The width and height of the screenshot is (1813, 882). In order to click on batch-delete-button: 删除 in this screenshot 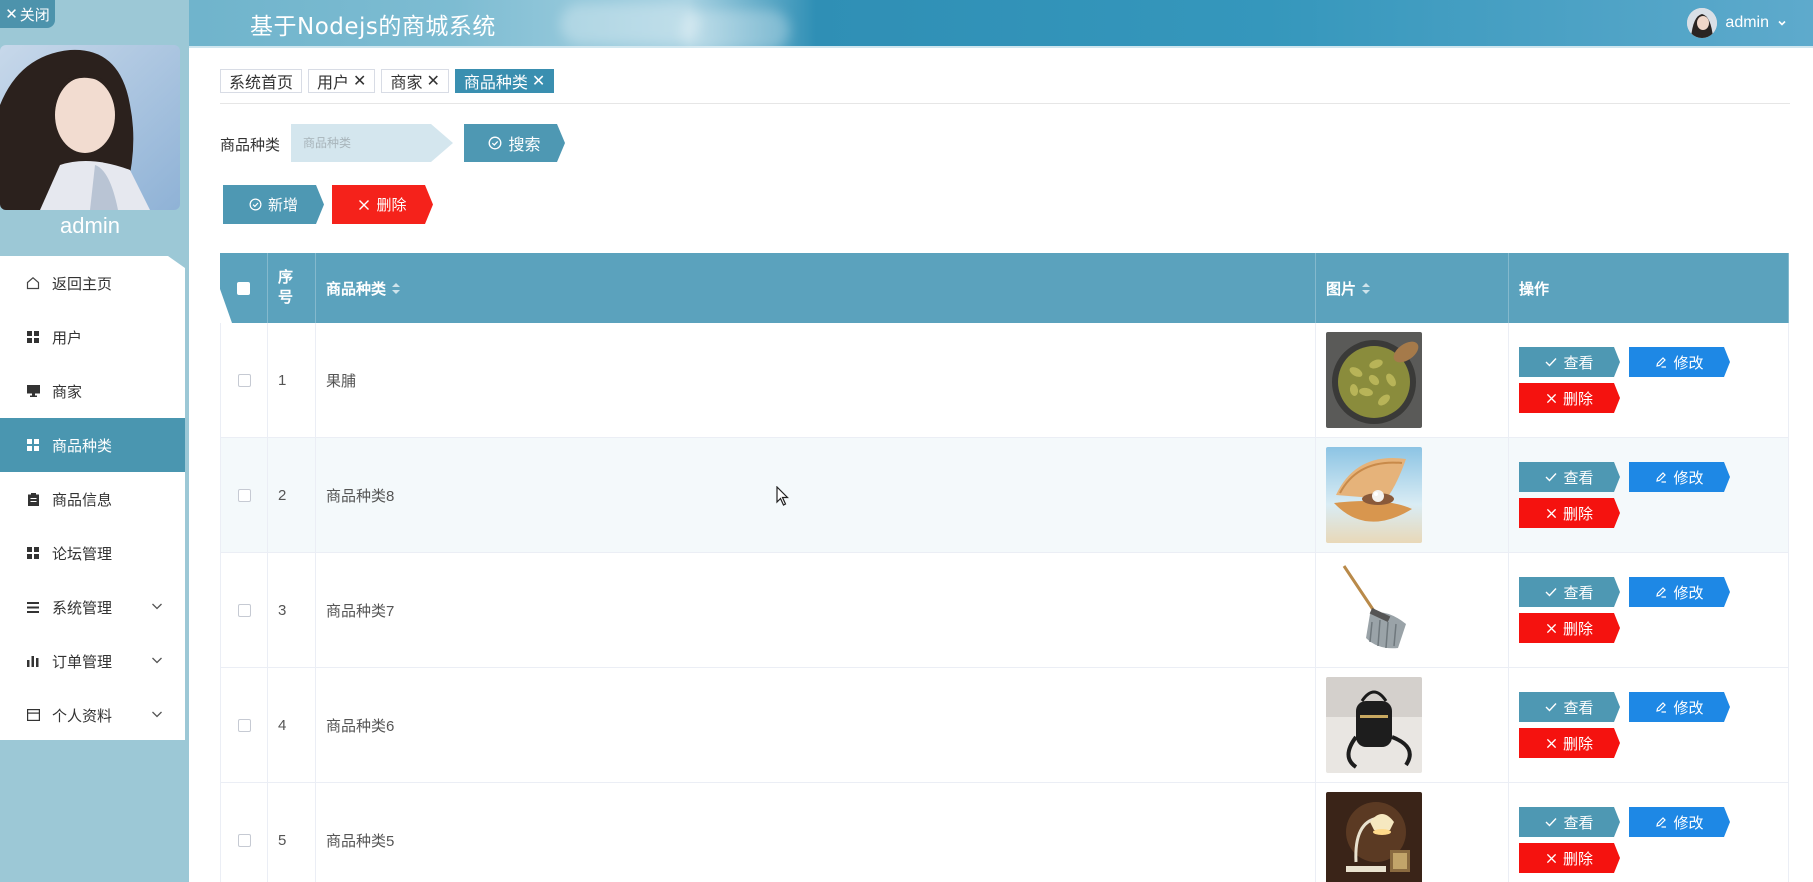, I will do `click(382, 204)`.